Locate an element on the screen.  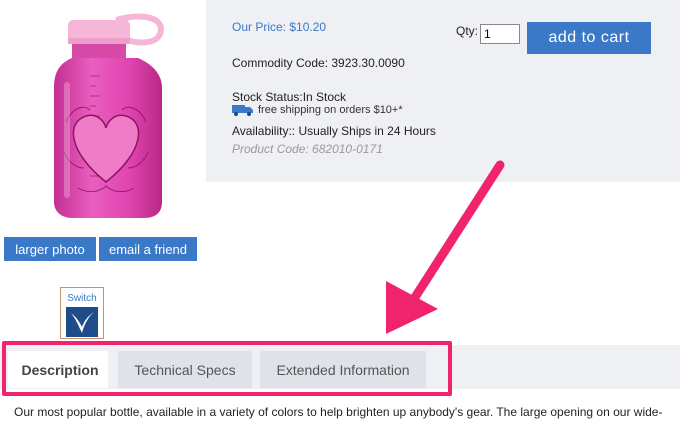
commodity-code: Commodity Code: 3923.30.0090 is located at coordinates (318, 63).